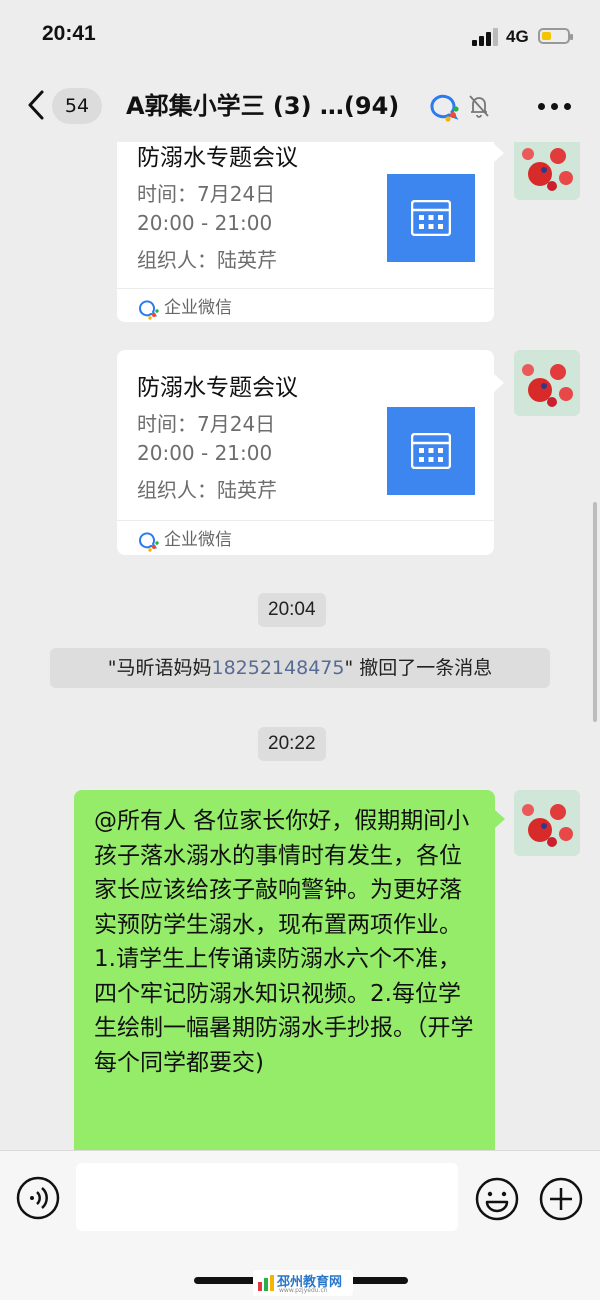 The height and width of the screenshot is (1300, 600). What do you see at coordinates (561, 1199) in the screenshot?
I see `plus-icon` at bounding box center [561, 1199].